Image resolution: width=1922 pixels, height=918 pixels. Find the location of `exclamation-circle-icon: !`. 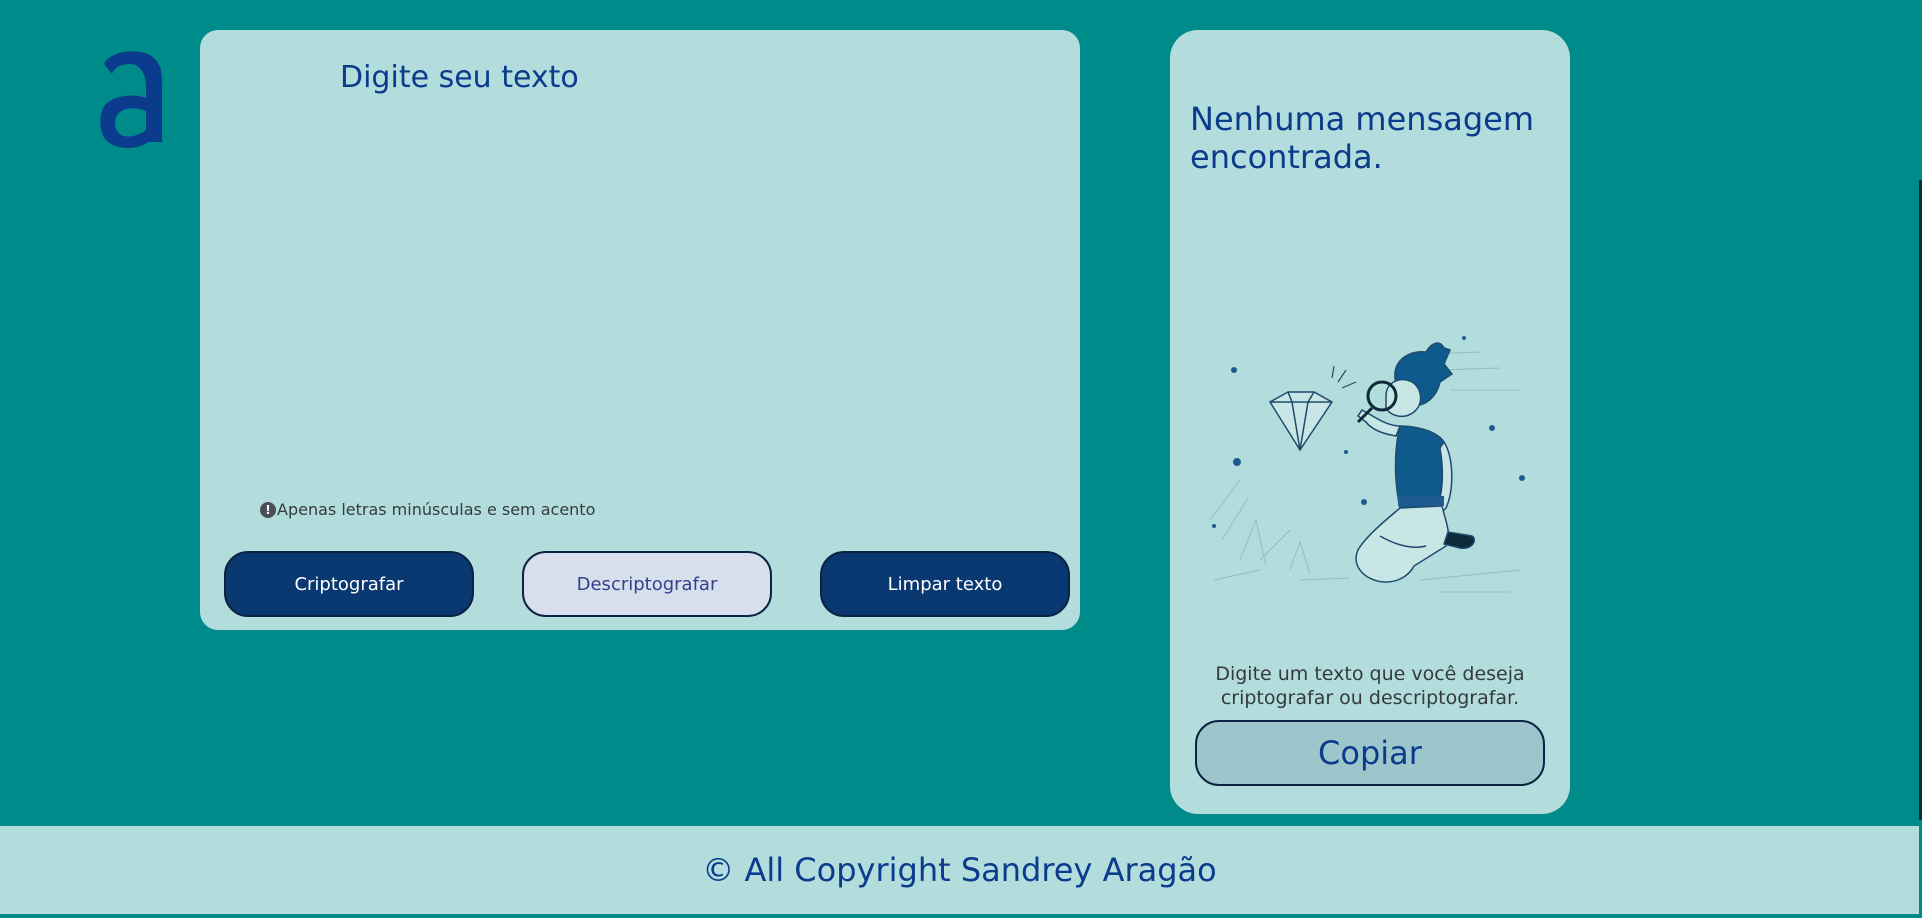

exclamation-circle-icon: ! is located at coordinates (268, 509).